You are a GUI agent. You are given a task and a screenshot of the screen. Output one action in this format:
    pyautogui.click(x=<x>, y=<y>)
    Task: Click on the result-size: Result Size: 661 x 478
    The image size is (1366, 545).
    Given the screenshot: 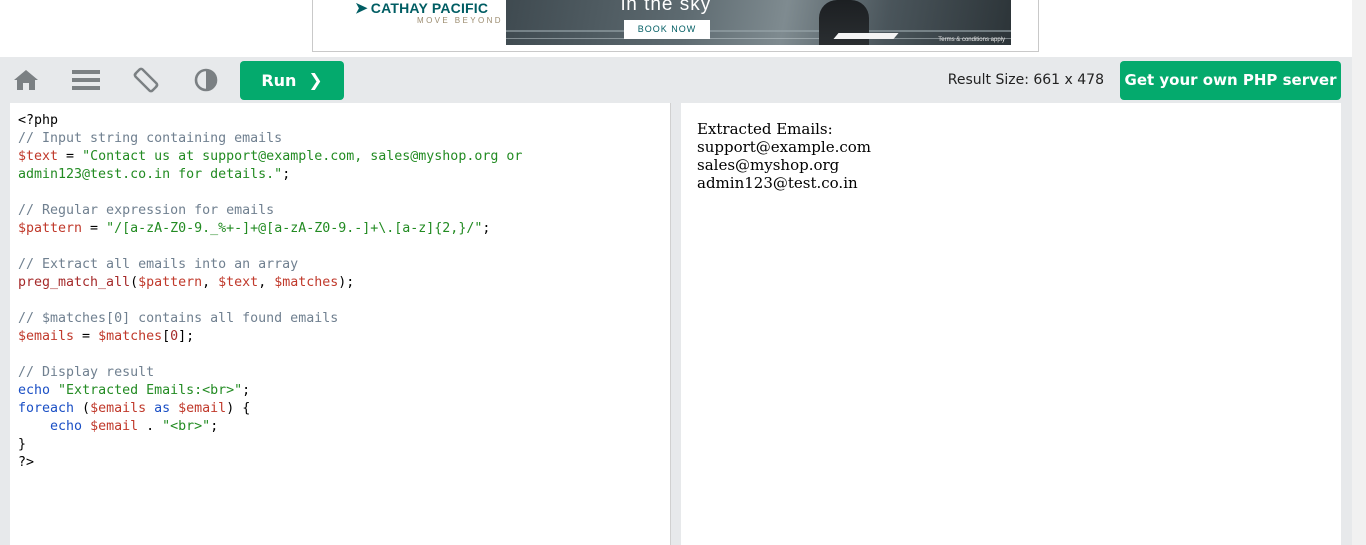 What is the action you would take?
    pyautogui.click(x=1025, y=80)
    